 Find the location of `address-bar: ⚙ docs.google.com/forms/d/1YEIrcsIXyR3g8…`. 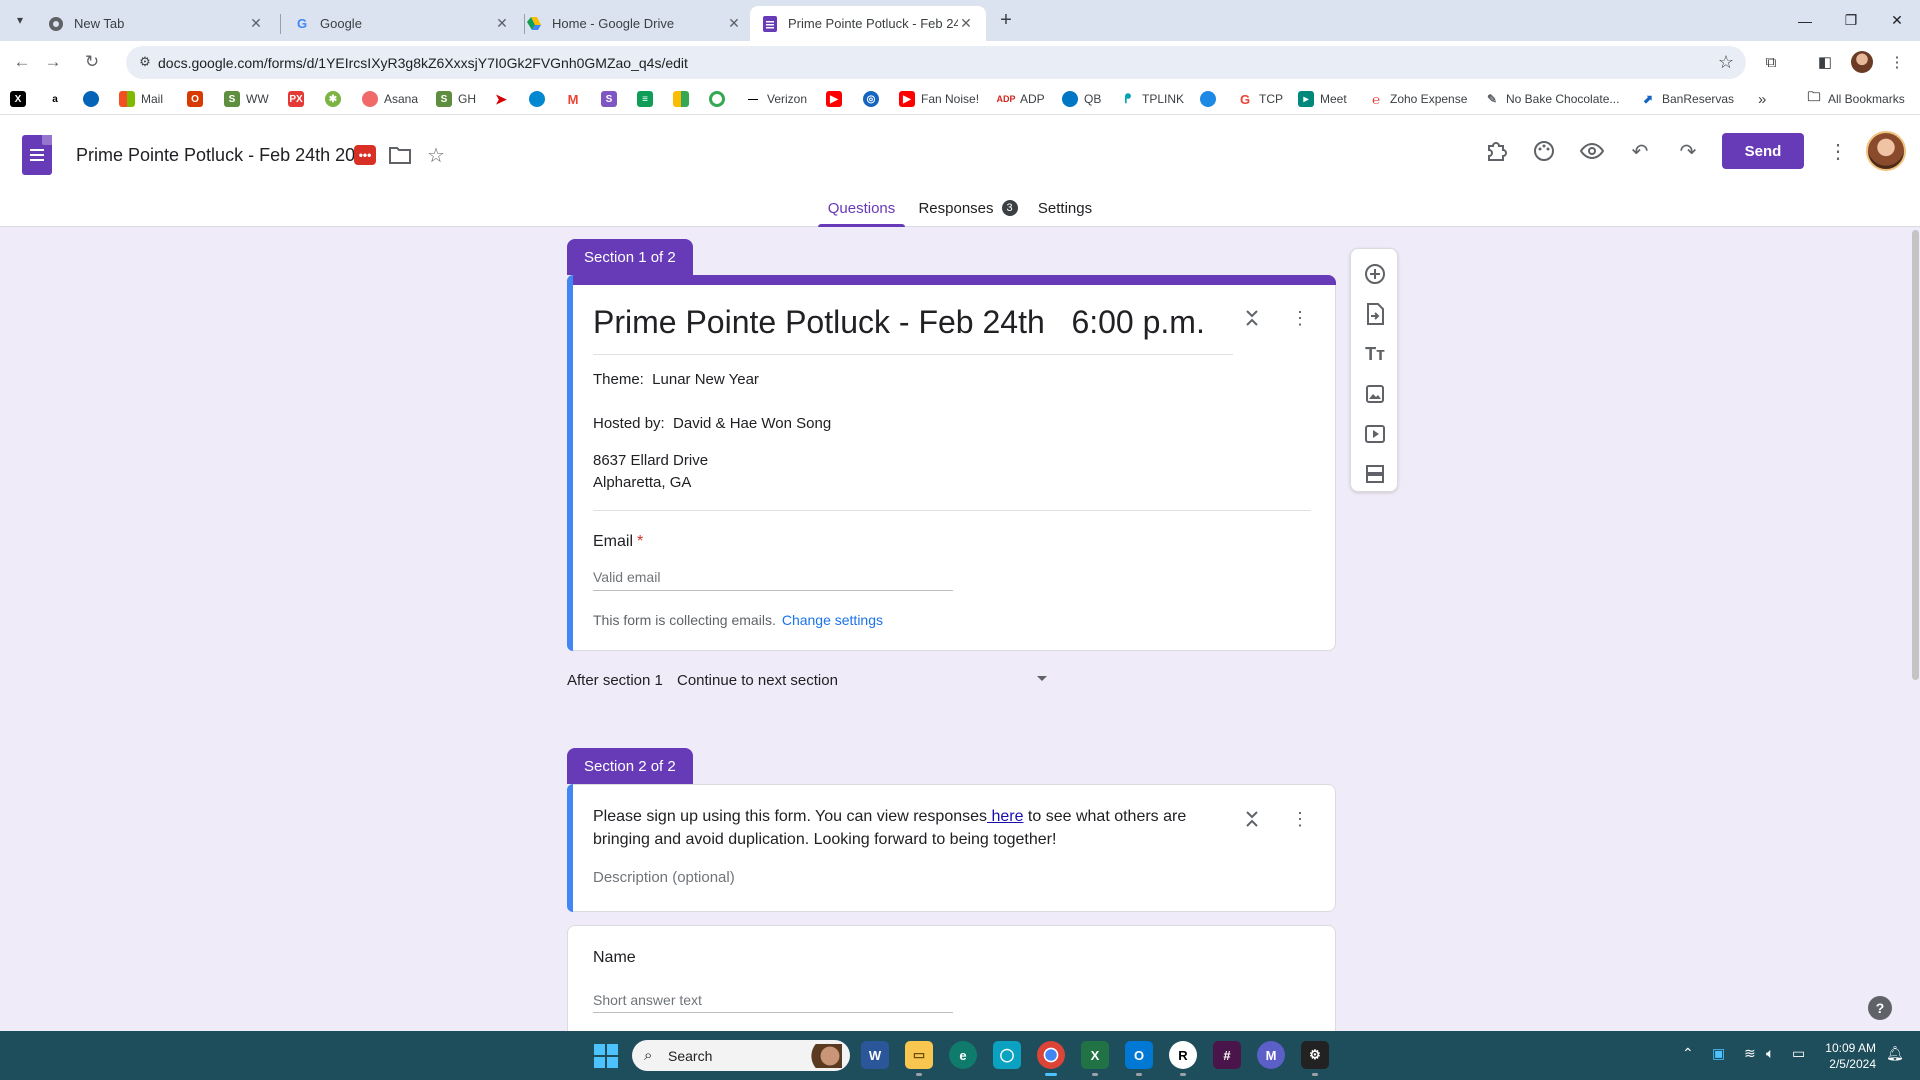

address-bar: ⚙ docs.google.com/forms/d/1YEIrcsIXyR3g8… is located at coordinates (936, 62).